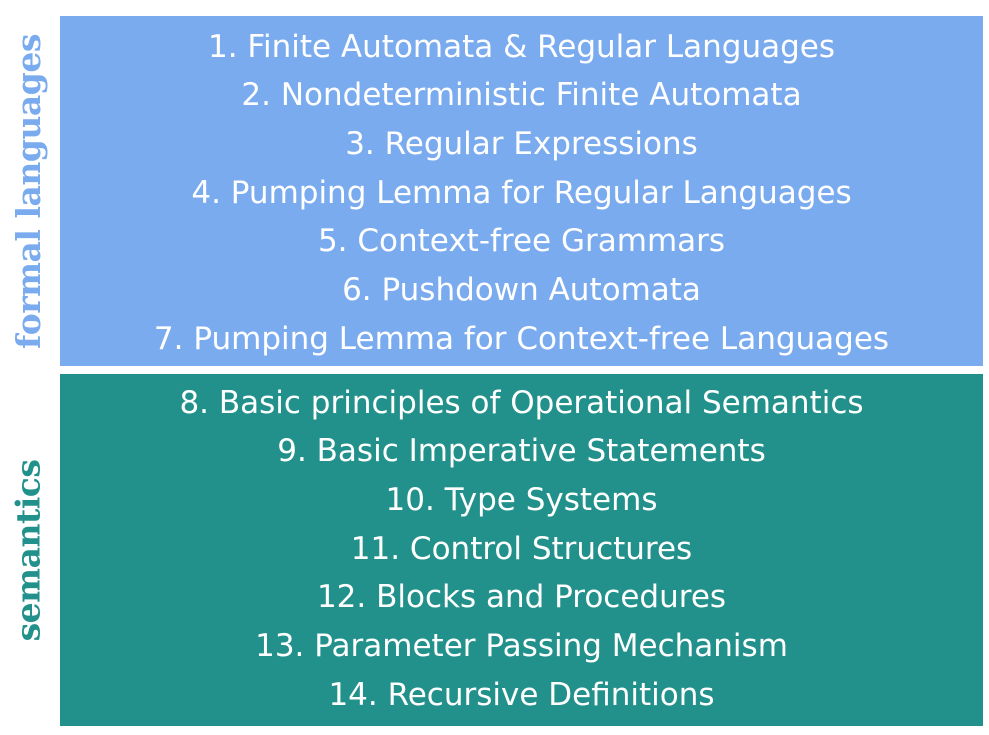 The image size is (989, 735). I want to click on topic-item: 3. Regular Expressions, so click(521, 143).